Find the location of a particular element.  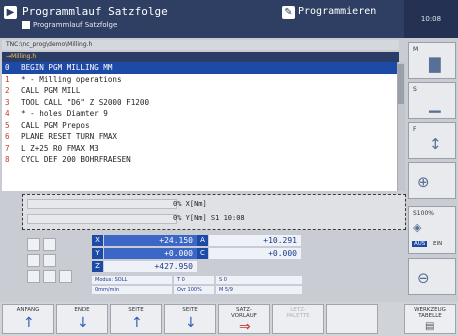

status-bar-x is located at coordinates (102, 204).